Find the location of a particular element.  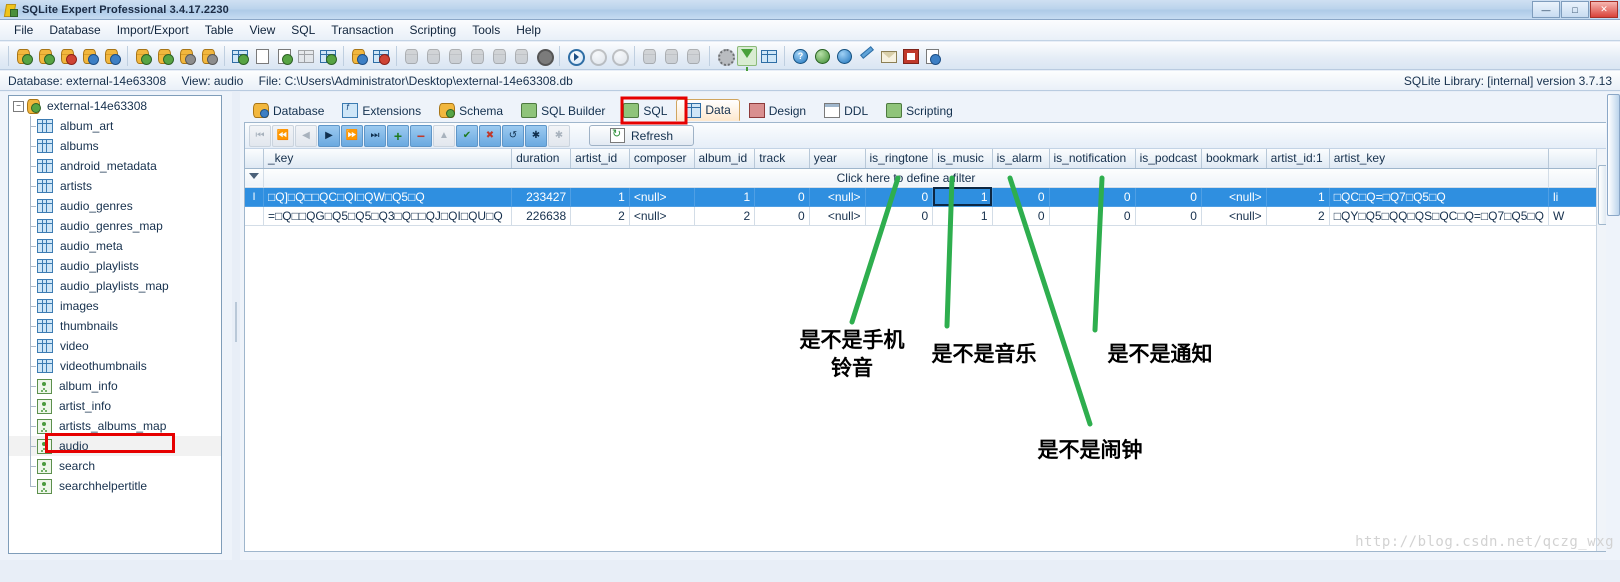

tab-database: Database is located at coordinates (288, 110).